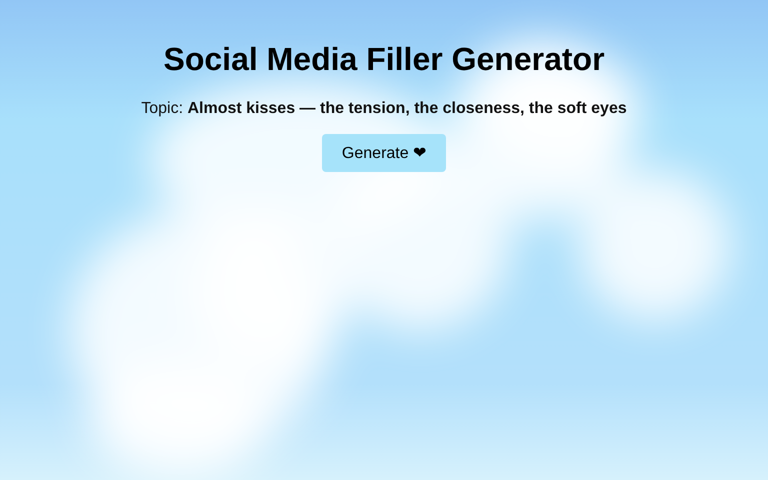 The width and height of the screenshot is (768, 480). Describe the element at coordinates (384, 59) in the screenshot. I see `page-title: Social Media Filler Generator` at that location.